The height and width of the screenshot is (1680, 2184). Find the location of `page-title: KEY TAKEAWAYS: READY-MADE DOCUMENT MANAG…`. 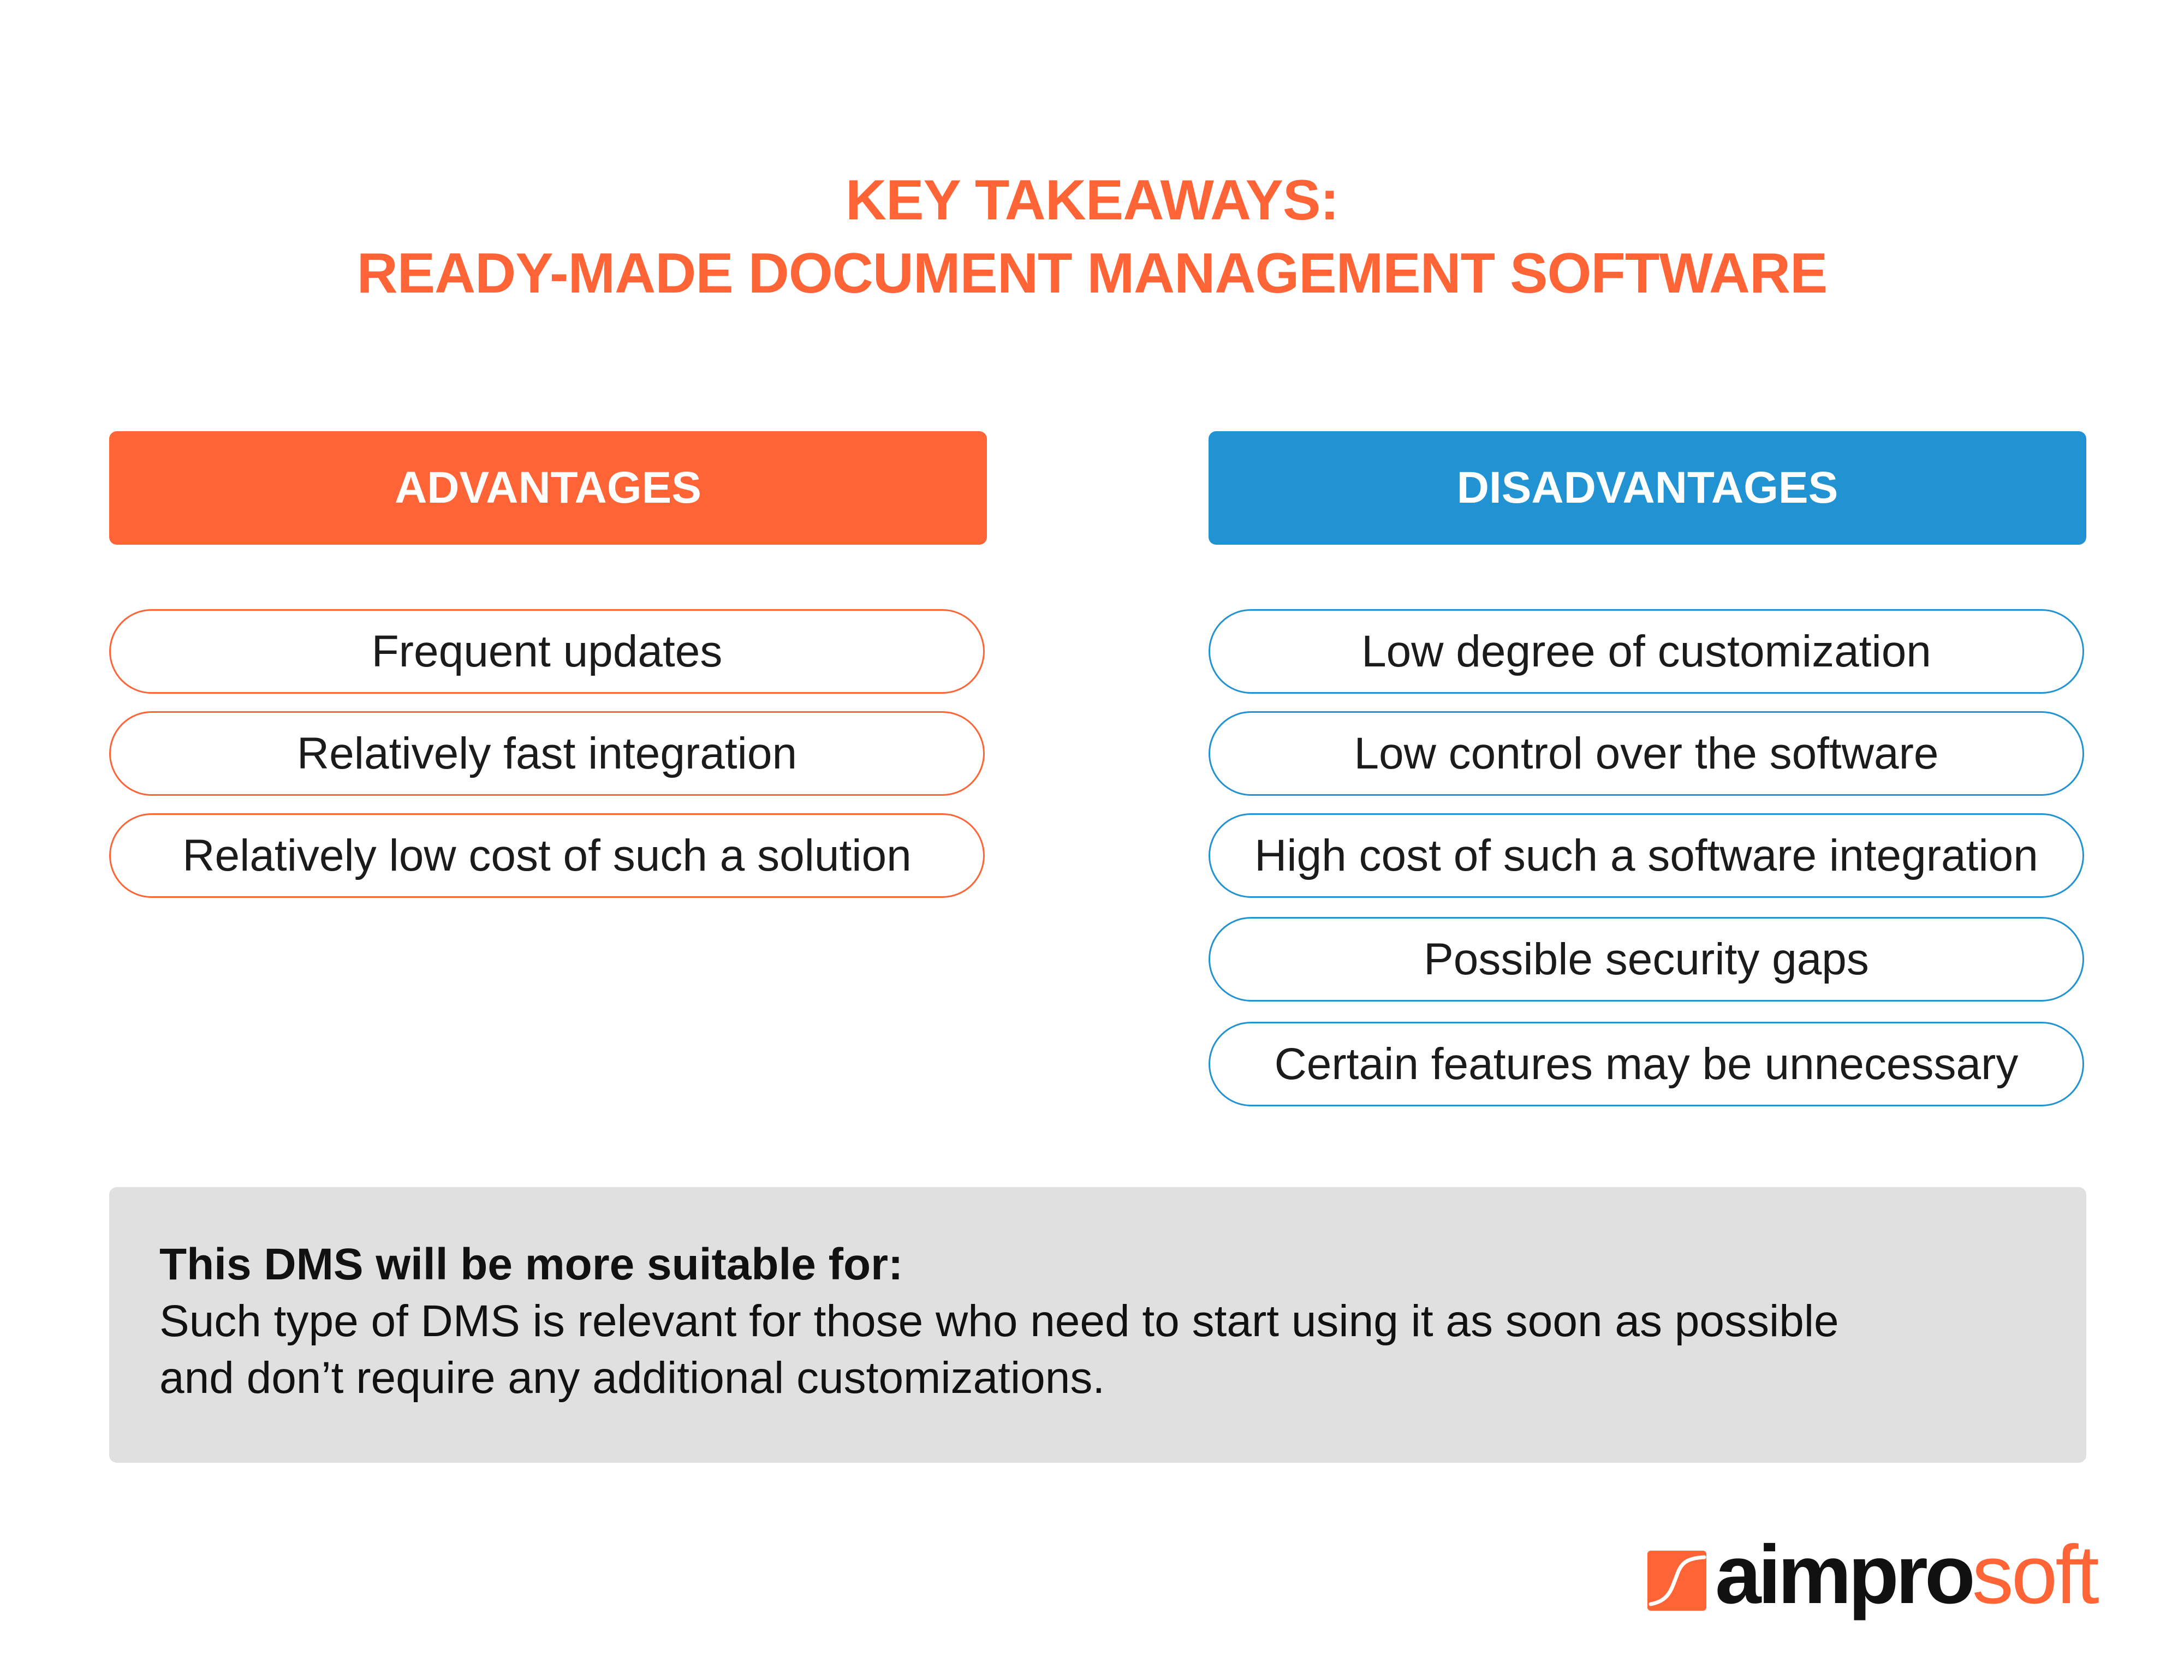

page-title: KEY TAKEAWAYS: READY-MADE DOCUMENT MANAG… is located at coordinates (1092, 237).